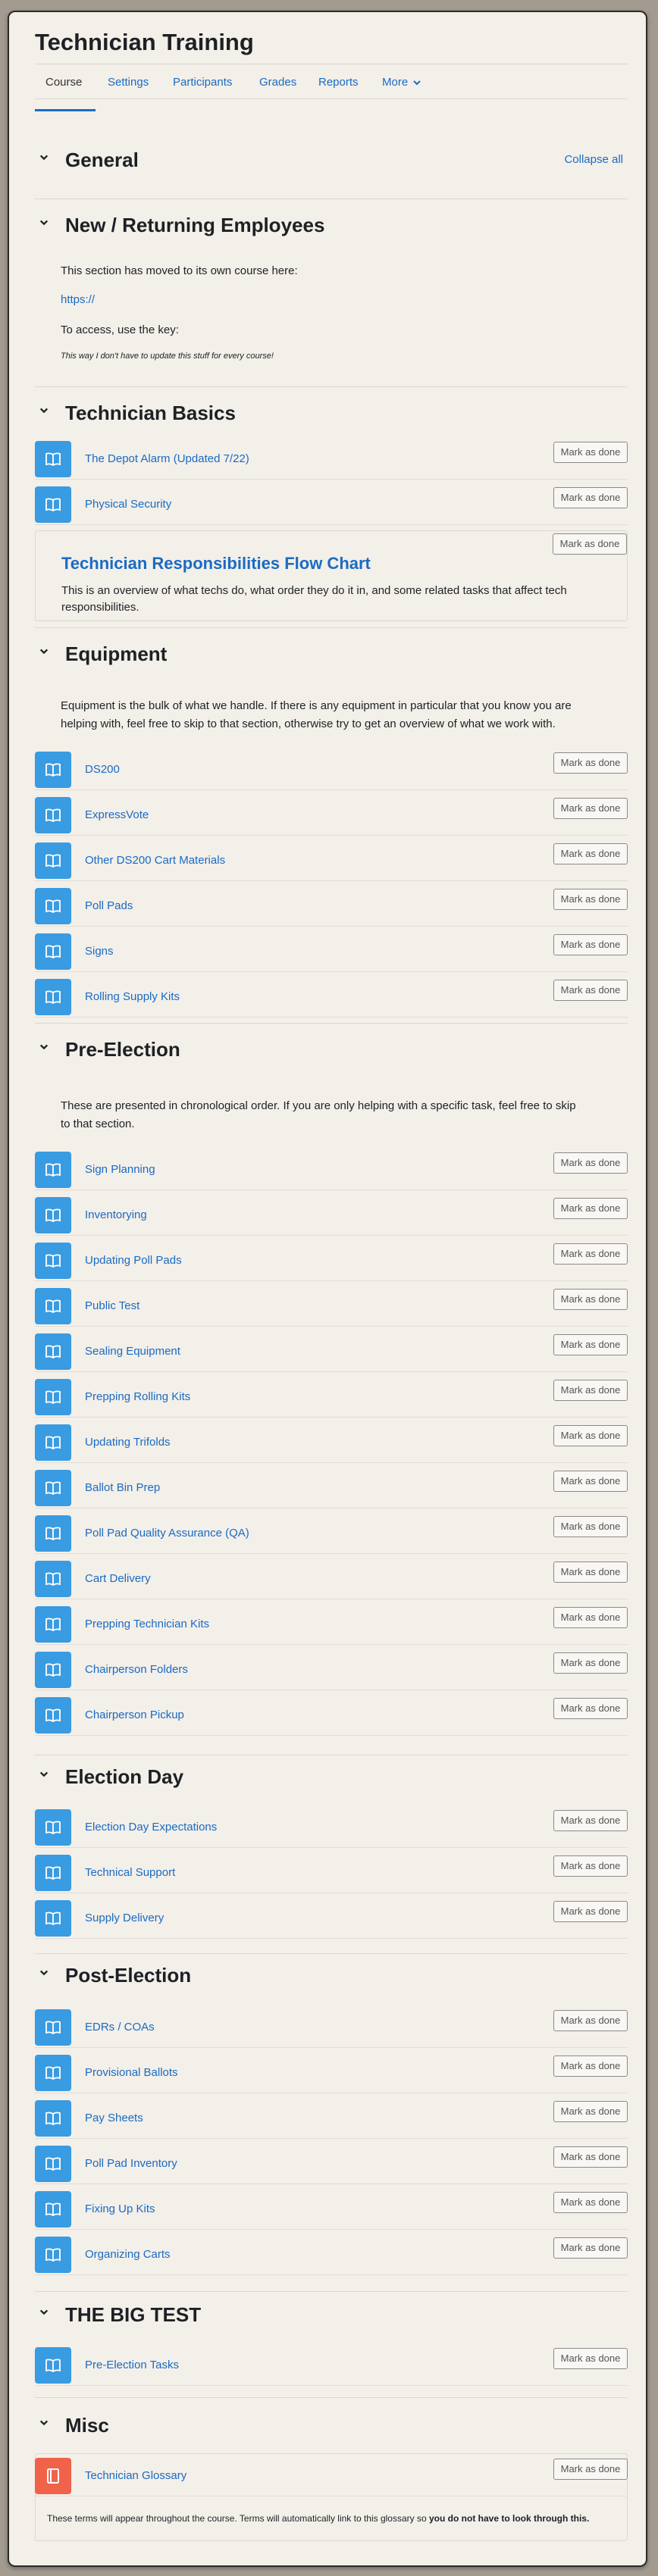  Describe the element at coordinates (331, 1670) in the screenshot. I see `activity-item: Chairperson Folders Mark as done` at that location.